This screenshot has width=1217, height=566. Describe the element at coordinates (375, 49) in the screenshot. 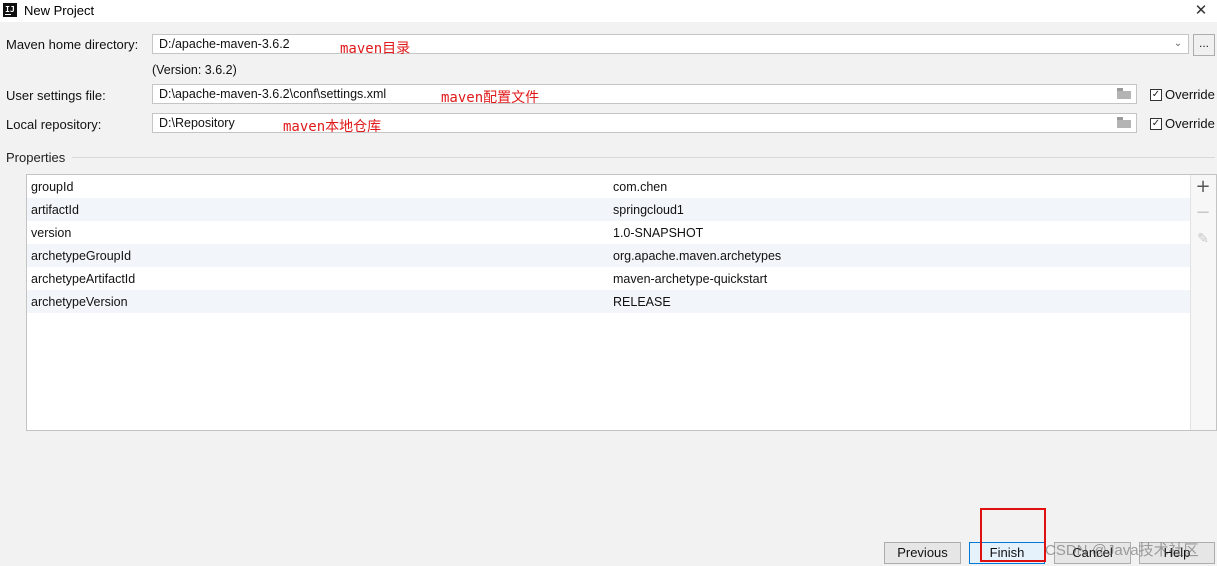

I see `maven-home-annotation: maven目录` at that location.